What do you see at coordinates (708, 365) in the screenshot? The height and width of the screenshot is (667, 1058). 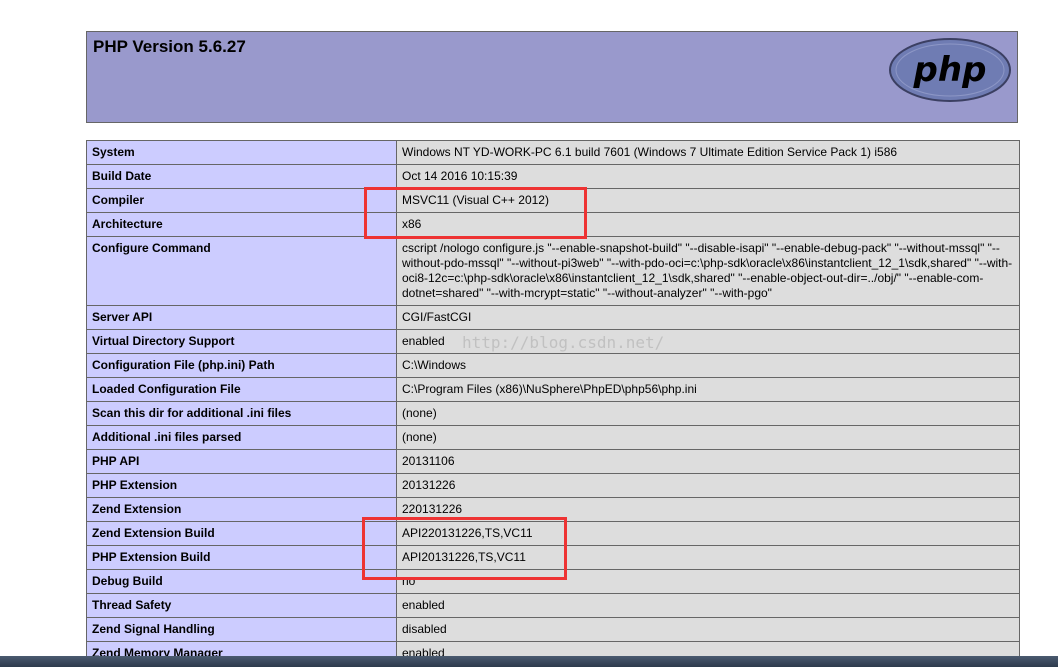 I see `info-value: C:\Windows` at bounding box center [708, 365].